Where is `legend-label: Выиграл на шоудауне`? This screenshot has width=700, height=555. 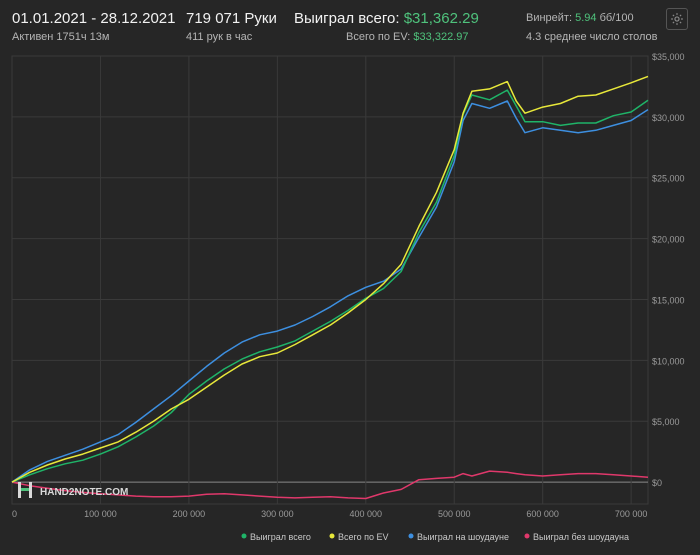 legend-label: Выиграл на шоудауне is located at coordinates (463, 537).